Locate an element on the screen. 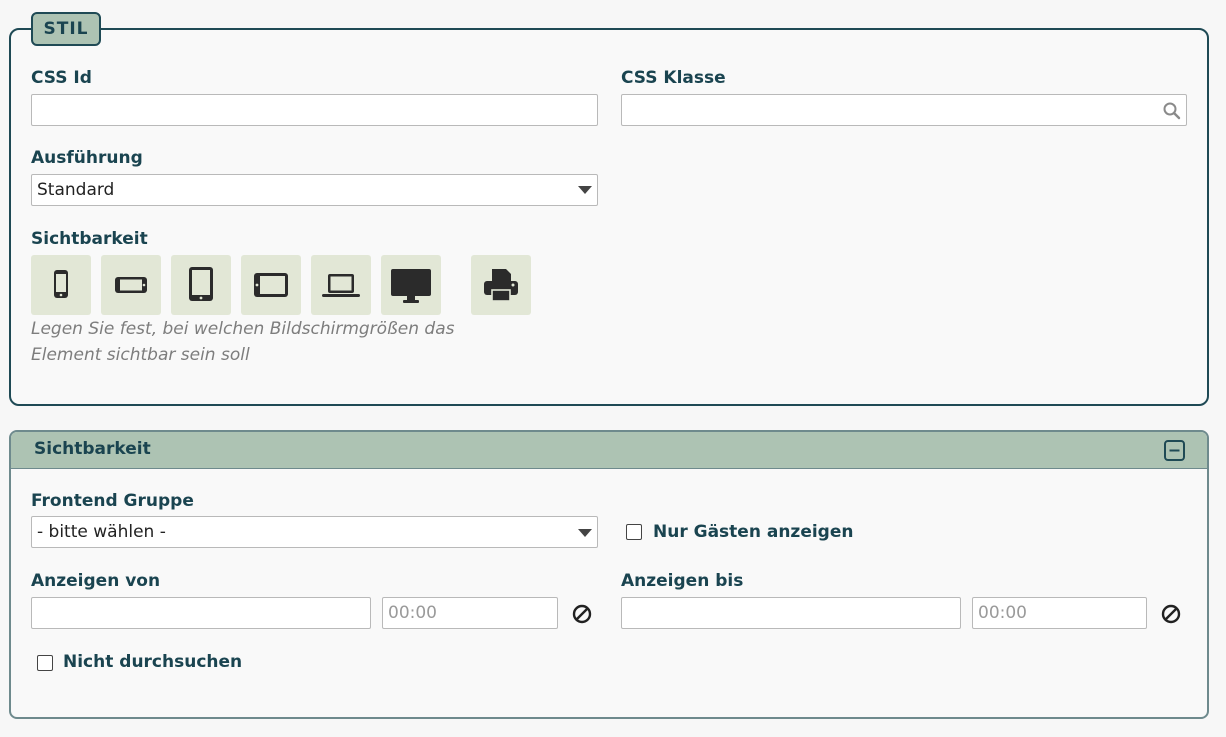  phone-portrait-button is located at coordinates (61, 285).